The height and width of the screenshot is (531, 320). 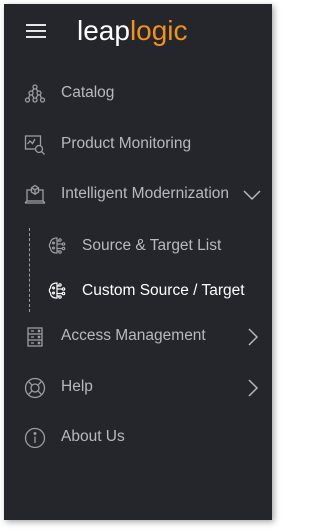 I want to click on sidebar-item-label: Intelligent Modernization, so click(x=145, y=193).